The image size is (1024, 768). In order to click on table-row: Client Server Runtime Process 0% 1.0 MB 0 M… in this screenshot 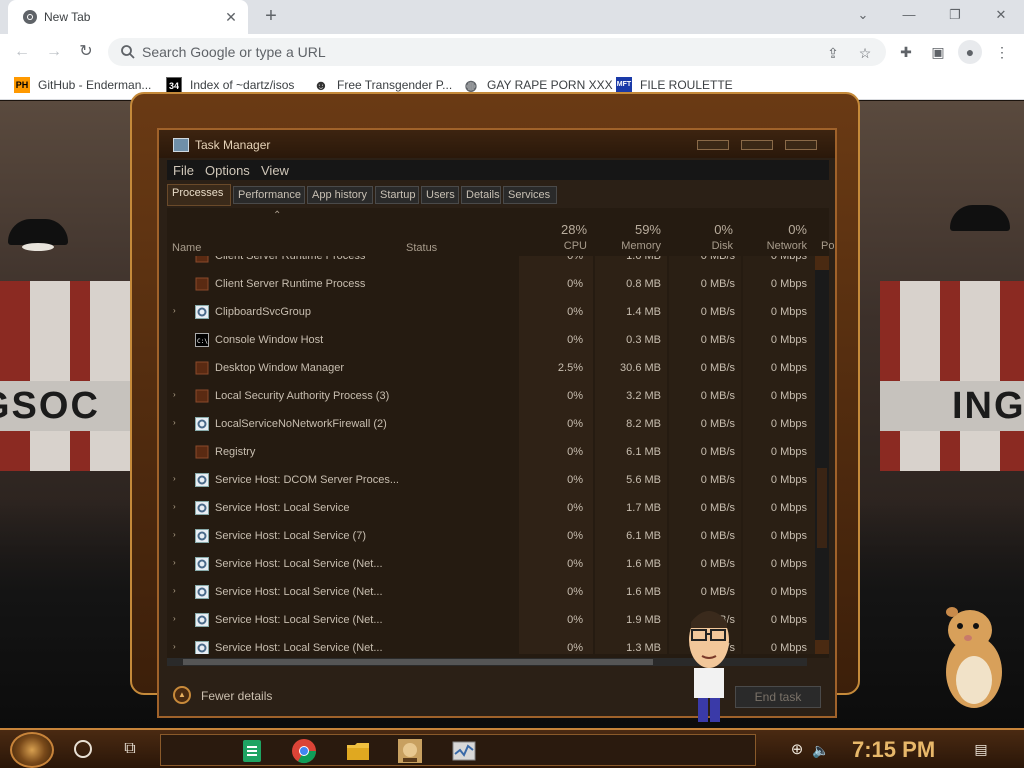, I will do `click(491, 263)`.